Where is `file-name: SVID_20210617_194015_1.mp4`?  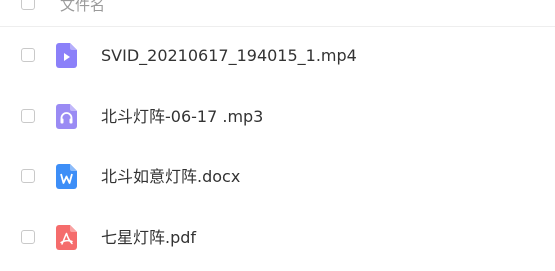 file-name: SVID_20210617_194015_1.mp4 is located at coordinates (229, 56).